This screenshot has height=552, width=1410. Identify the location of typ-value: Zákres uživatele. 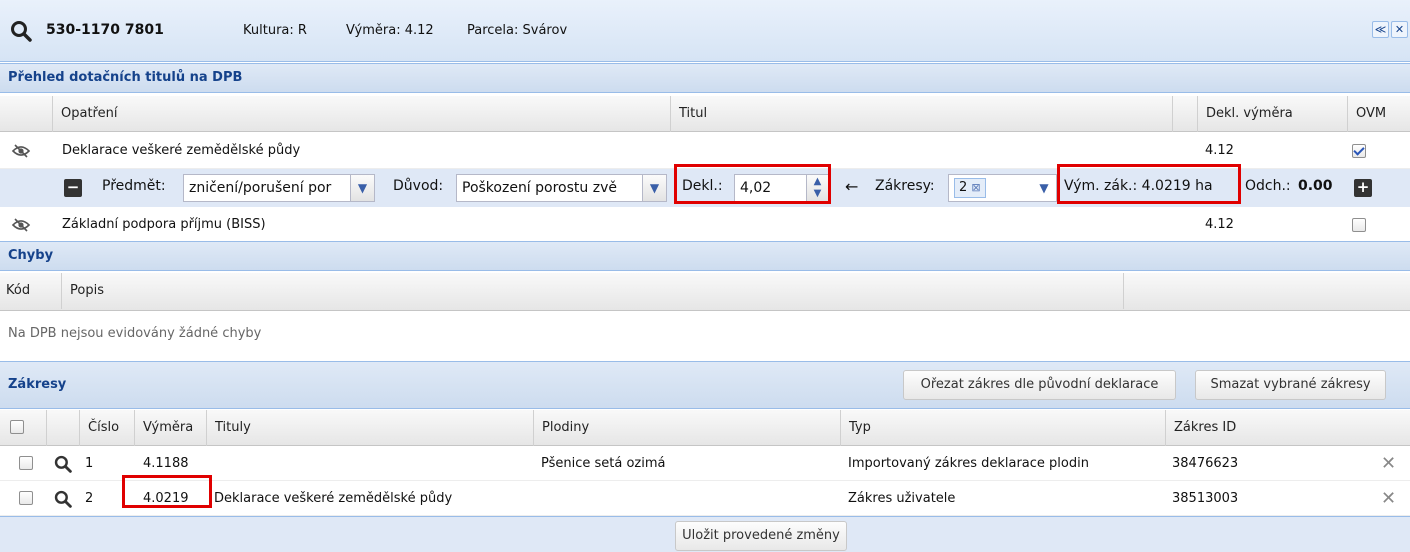
(902, 498).